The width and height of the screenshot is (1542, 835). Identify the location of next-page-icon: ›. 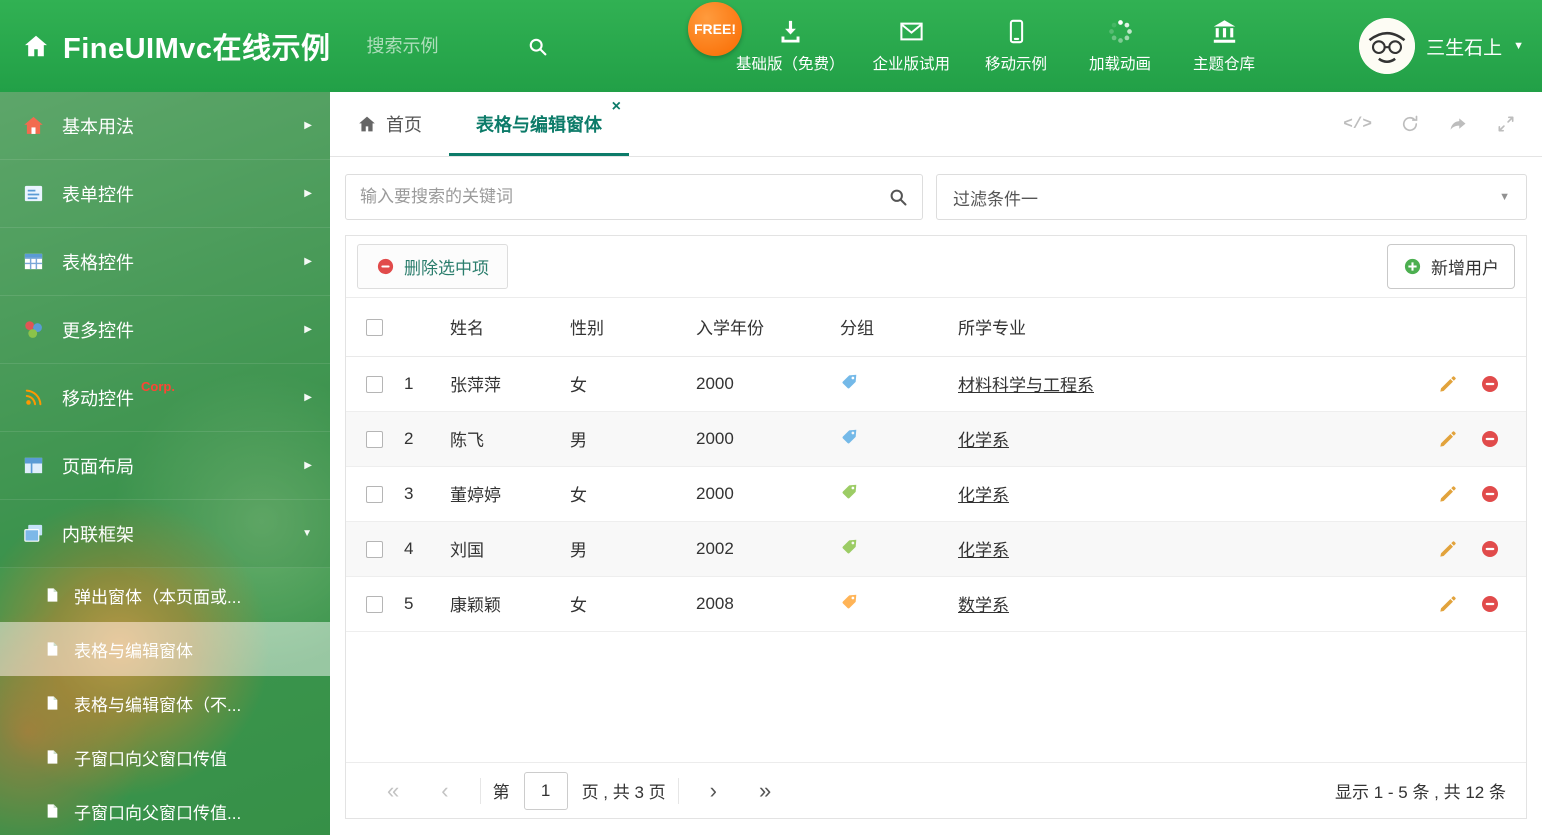
(713, 790).